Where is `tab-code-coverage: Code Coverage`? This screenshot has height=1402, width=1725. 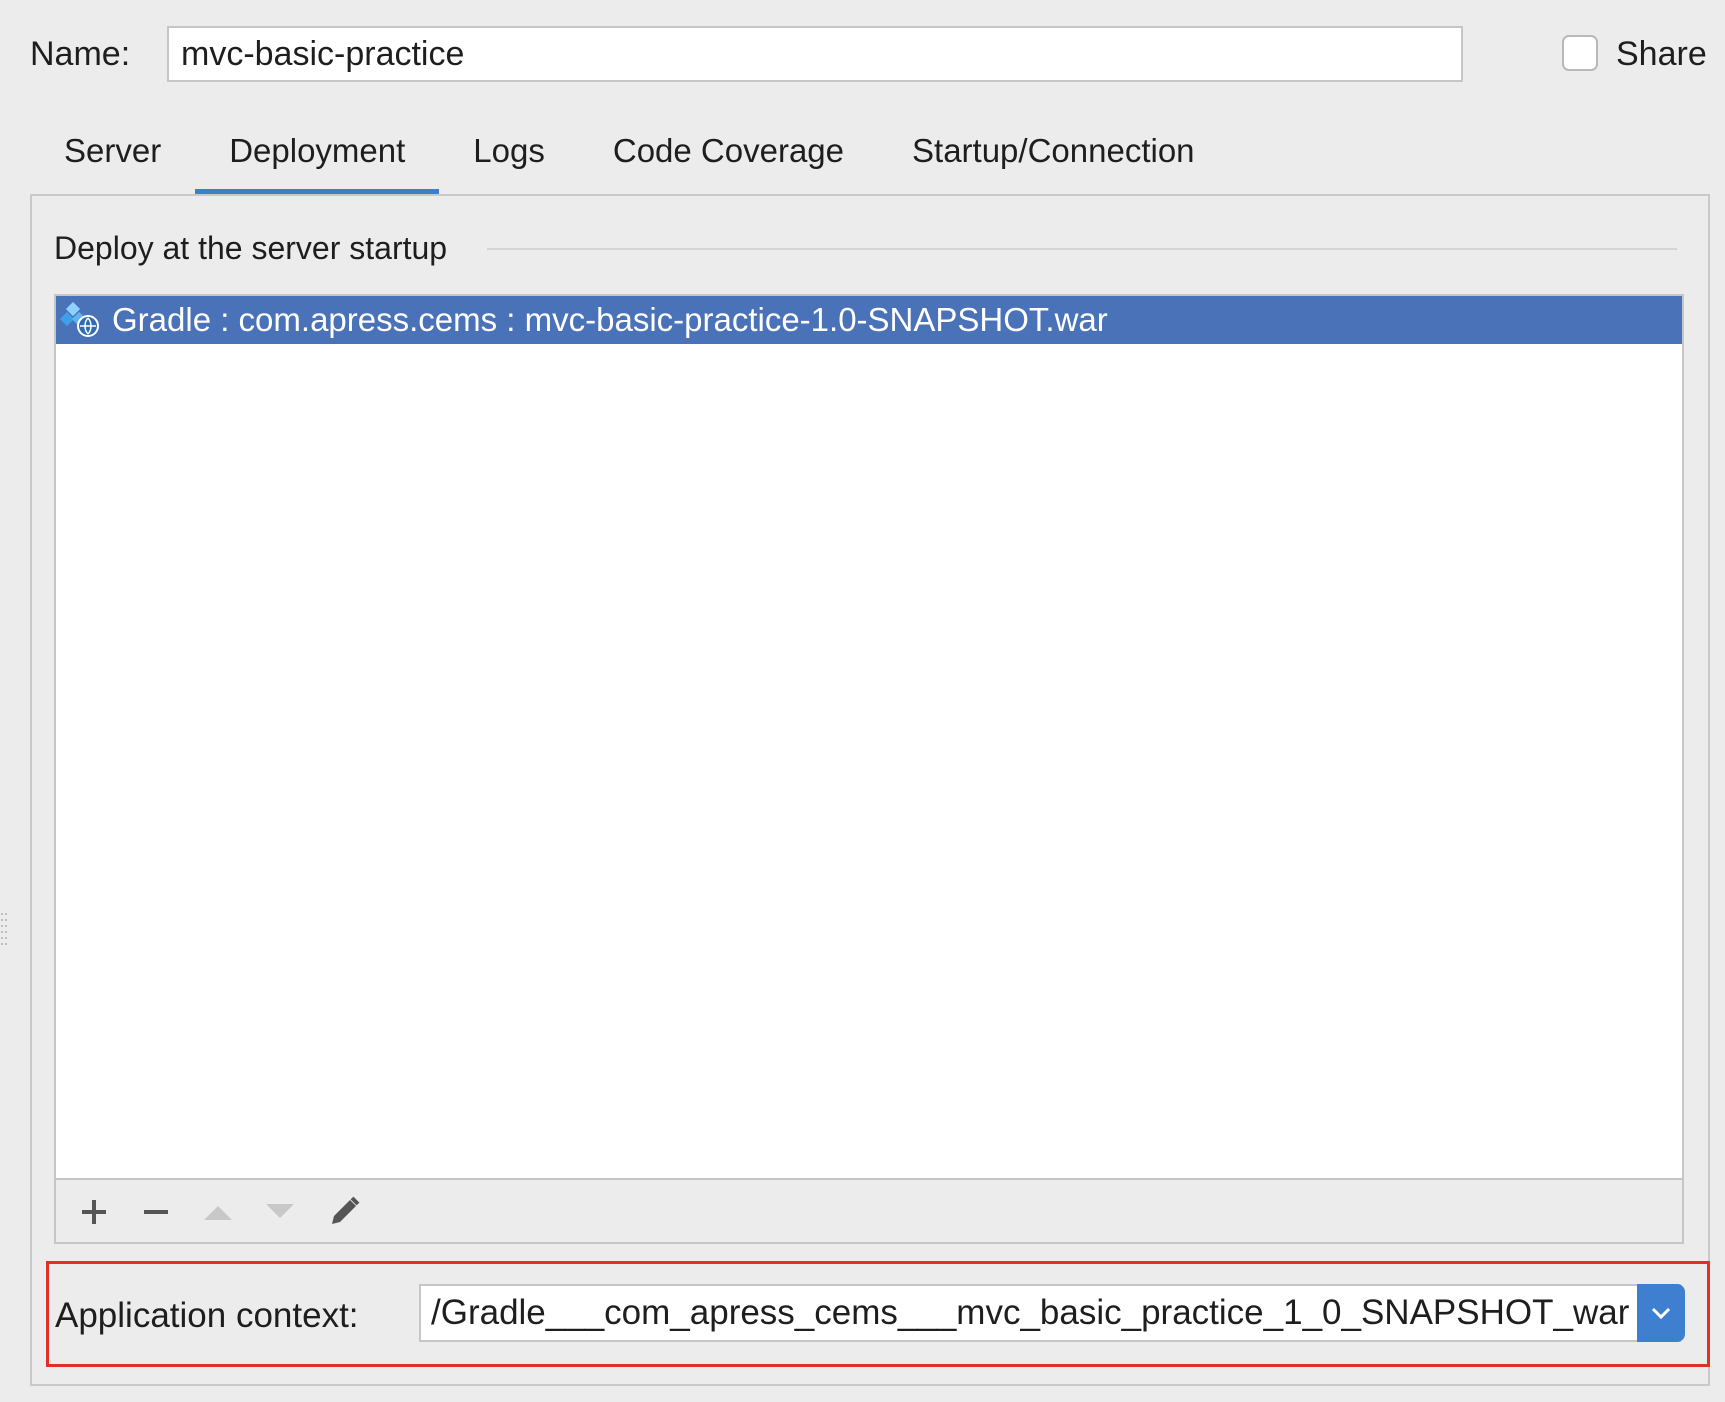
tab-code-coverage: Code Coverage is located at coordinates (728, 158).